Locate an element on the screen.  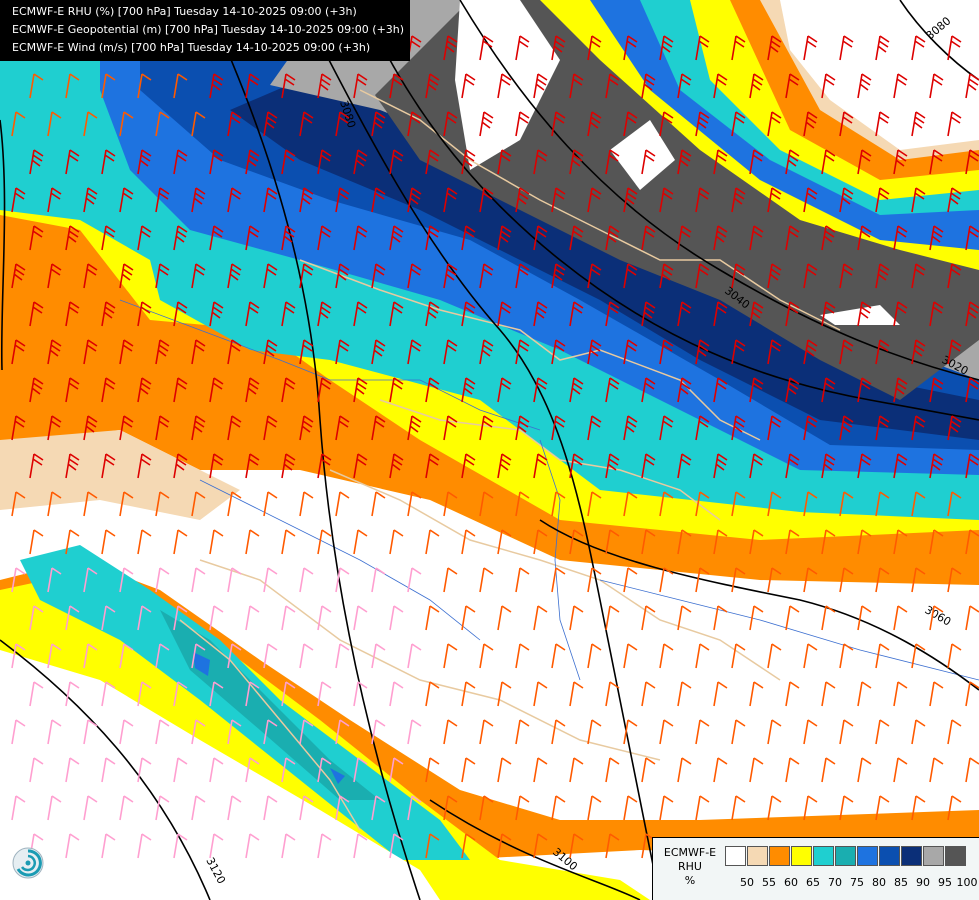
legend-tick: 95 is located at coordinates (945, 882).